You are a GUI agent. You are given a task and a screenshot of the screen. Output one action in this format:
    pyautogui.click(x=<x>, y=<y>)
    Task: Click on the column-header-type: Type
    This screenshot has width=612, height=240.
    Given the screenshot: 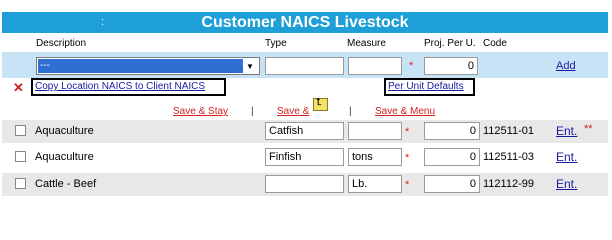 What is the action you would take?
    pyautogui.click(x=276, y=43)
    